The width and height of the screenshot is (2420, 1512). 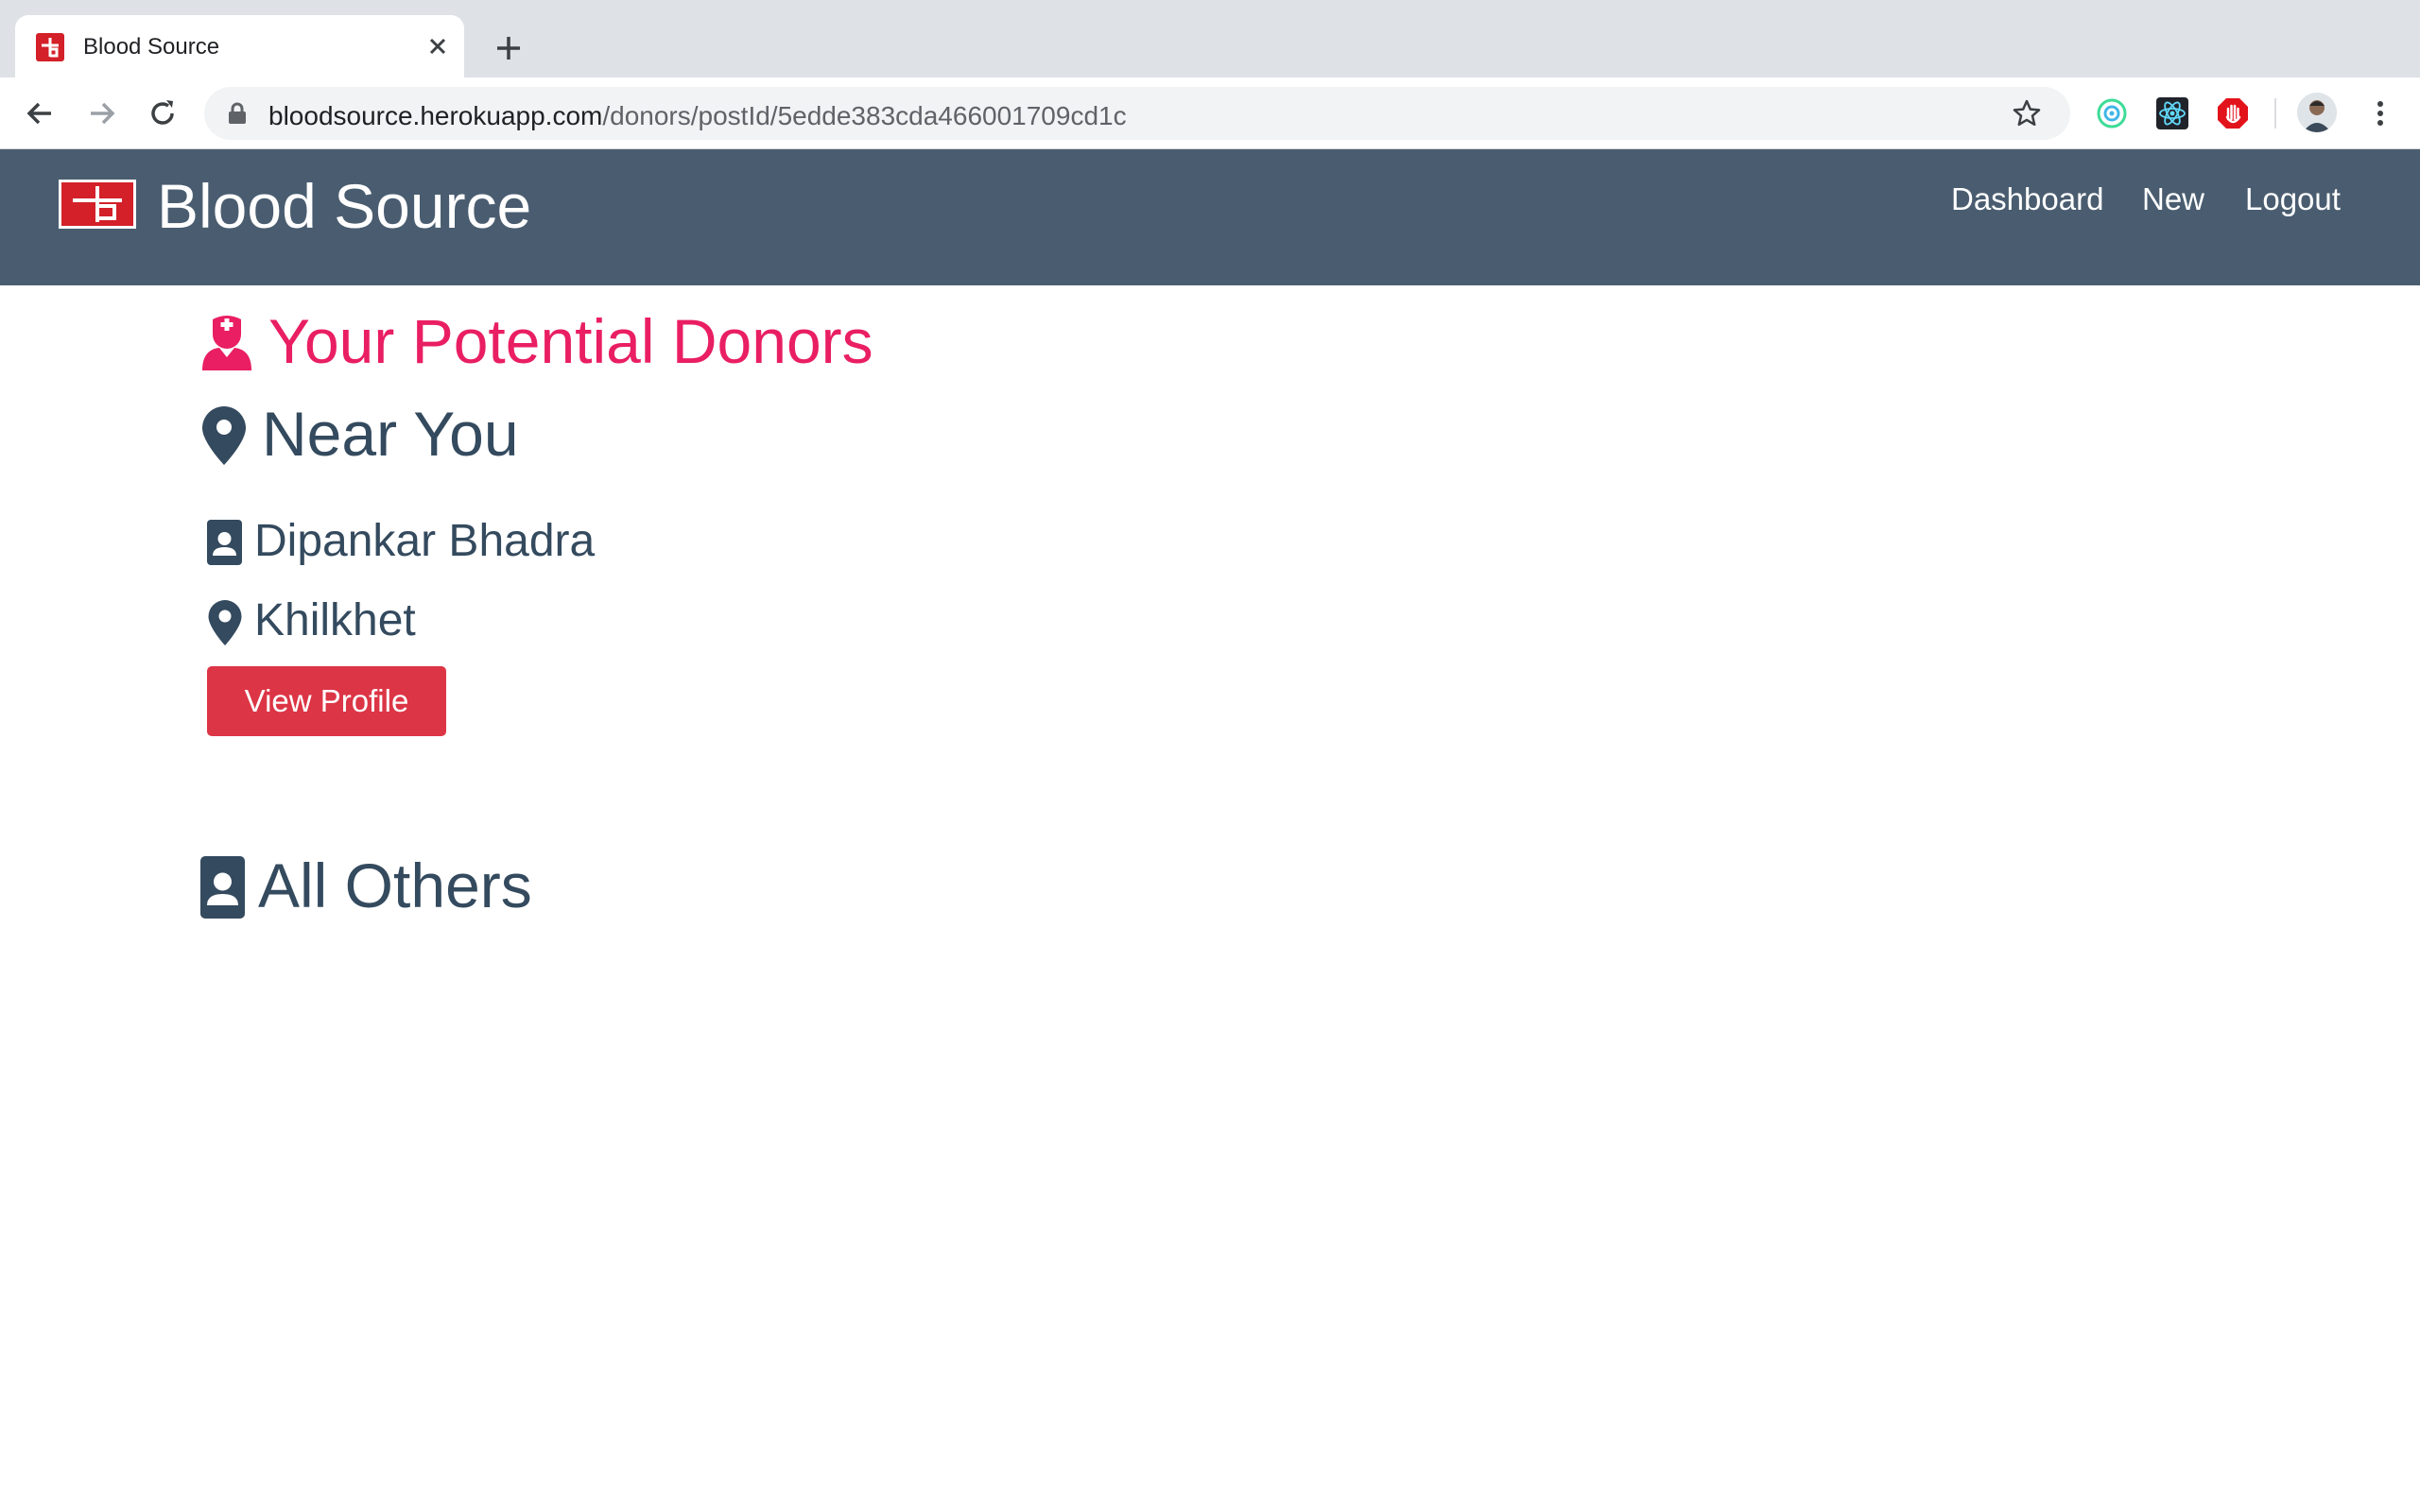 I want to click on blood-source-logo-icon, so click(x=97, y=204).